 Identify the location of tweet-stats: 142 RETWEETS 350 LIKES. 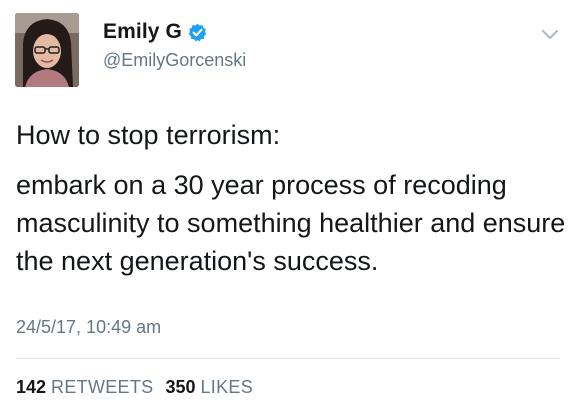
(134, 387).